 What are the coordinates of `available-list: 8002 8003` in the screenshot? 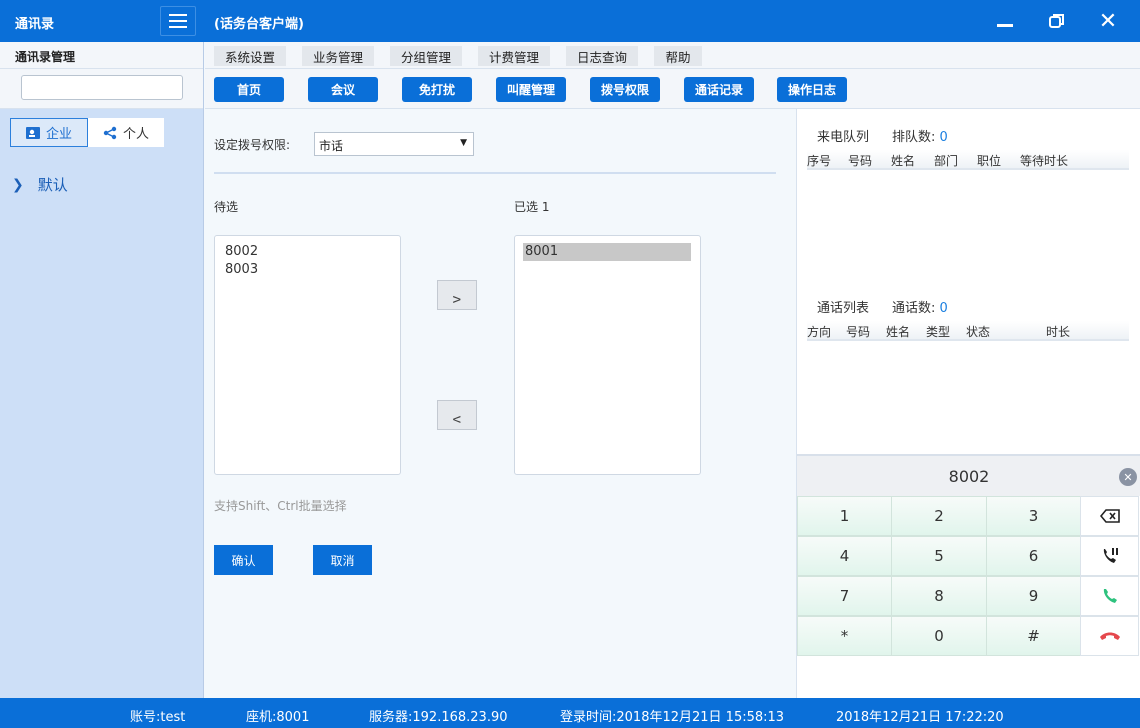 It's located at (307, 355).